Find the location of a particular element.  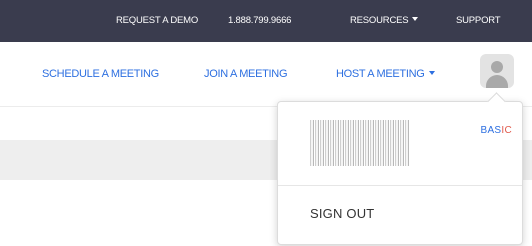

request-demo-link: REQUEST A DEMO is located at coordinates (157, 20).